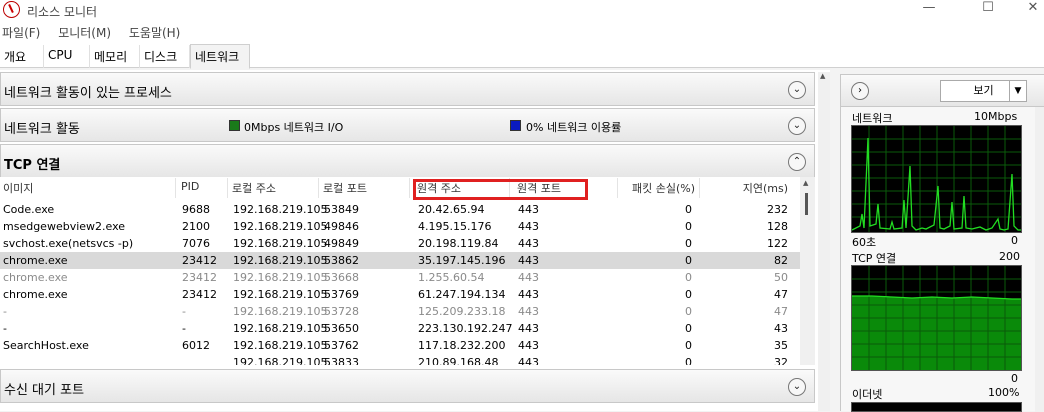 This screenshot has height=412, width=1044. I want to click on usage-legend-swatch, so click(515, 125).